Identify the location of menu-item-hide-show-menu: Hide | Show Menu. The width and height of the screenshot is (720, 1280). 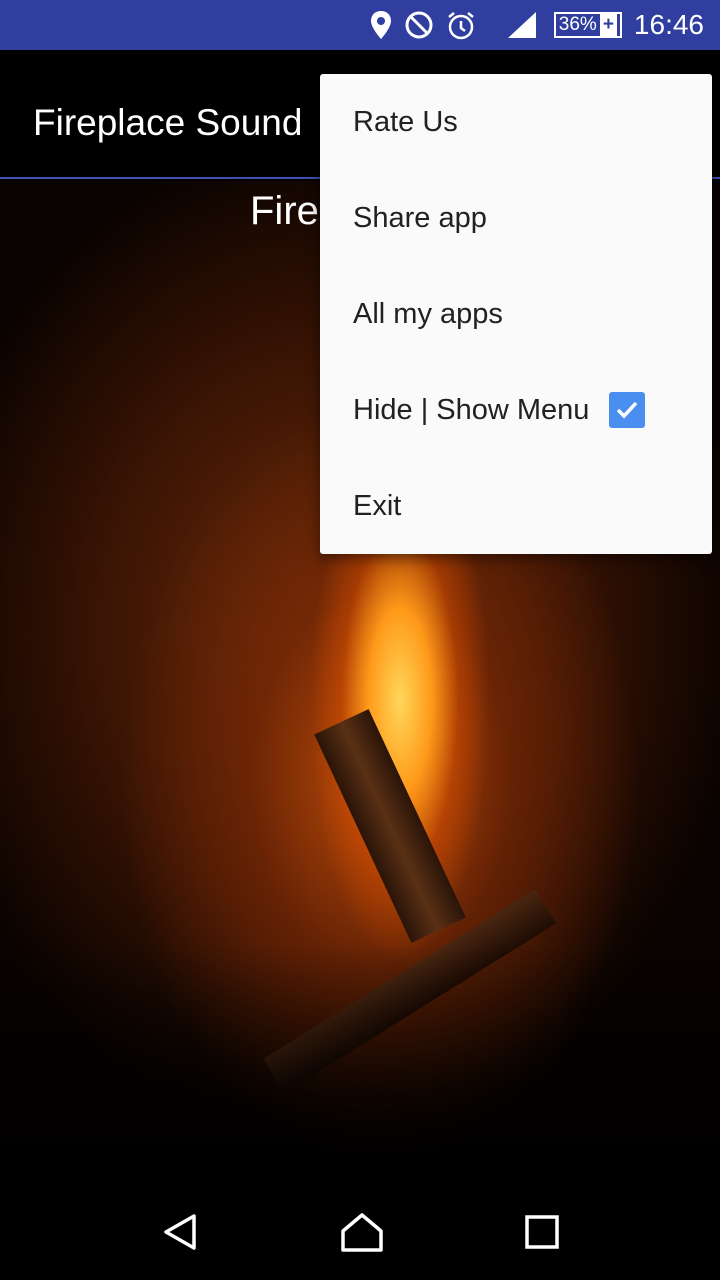
(516, 410).